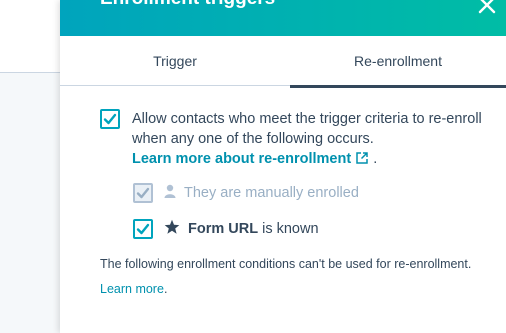 Image resolution: width=506 pixels, height=333 pixels. What do you see at coordinates (242, 159) in the screenshot?
I see `learn-more-link-text: Learn more about re-enrollment` at bounding box center [242, 159].